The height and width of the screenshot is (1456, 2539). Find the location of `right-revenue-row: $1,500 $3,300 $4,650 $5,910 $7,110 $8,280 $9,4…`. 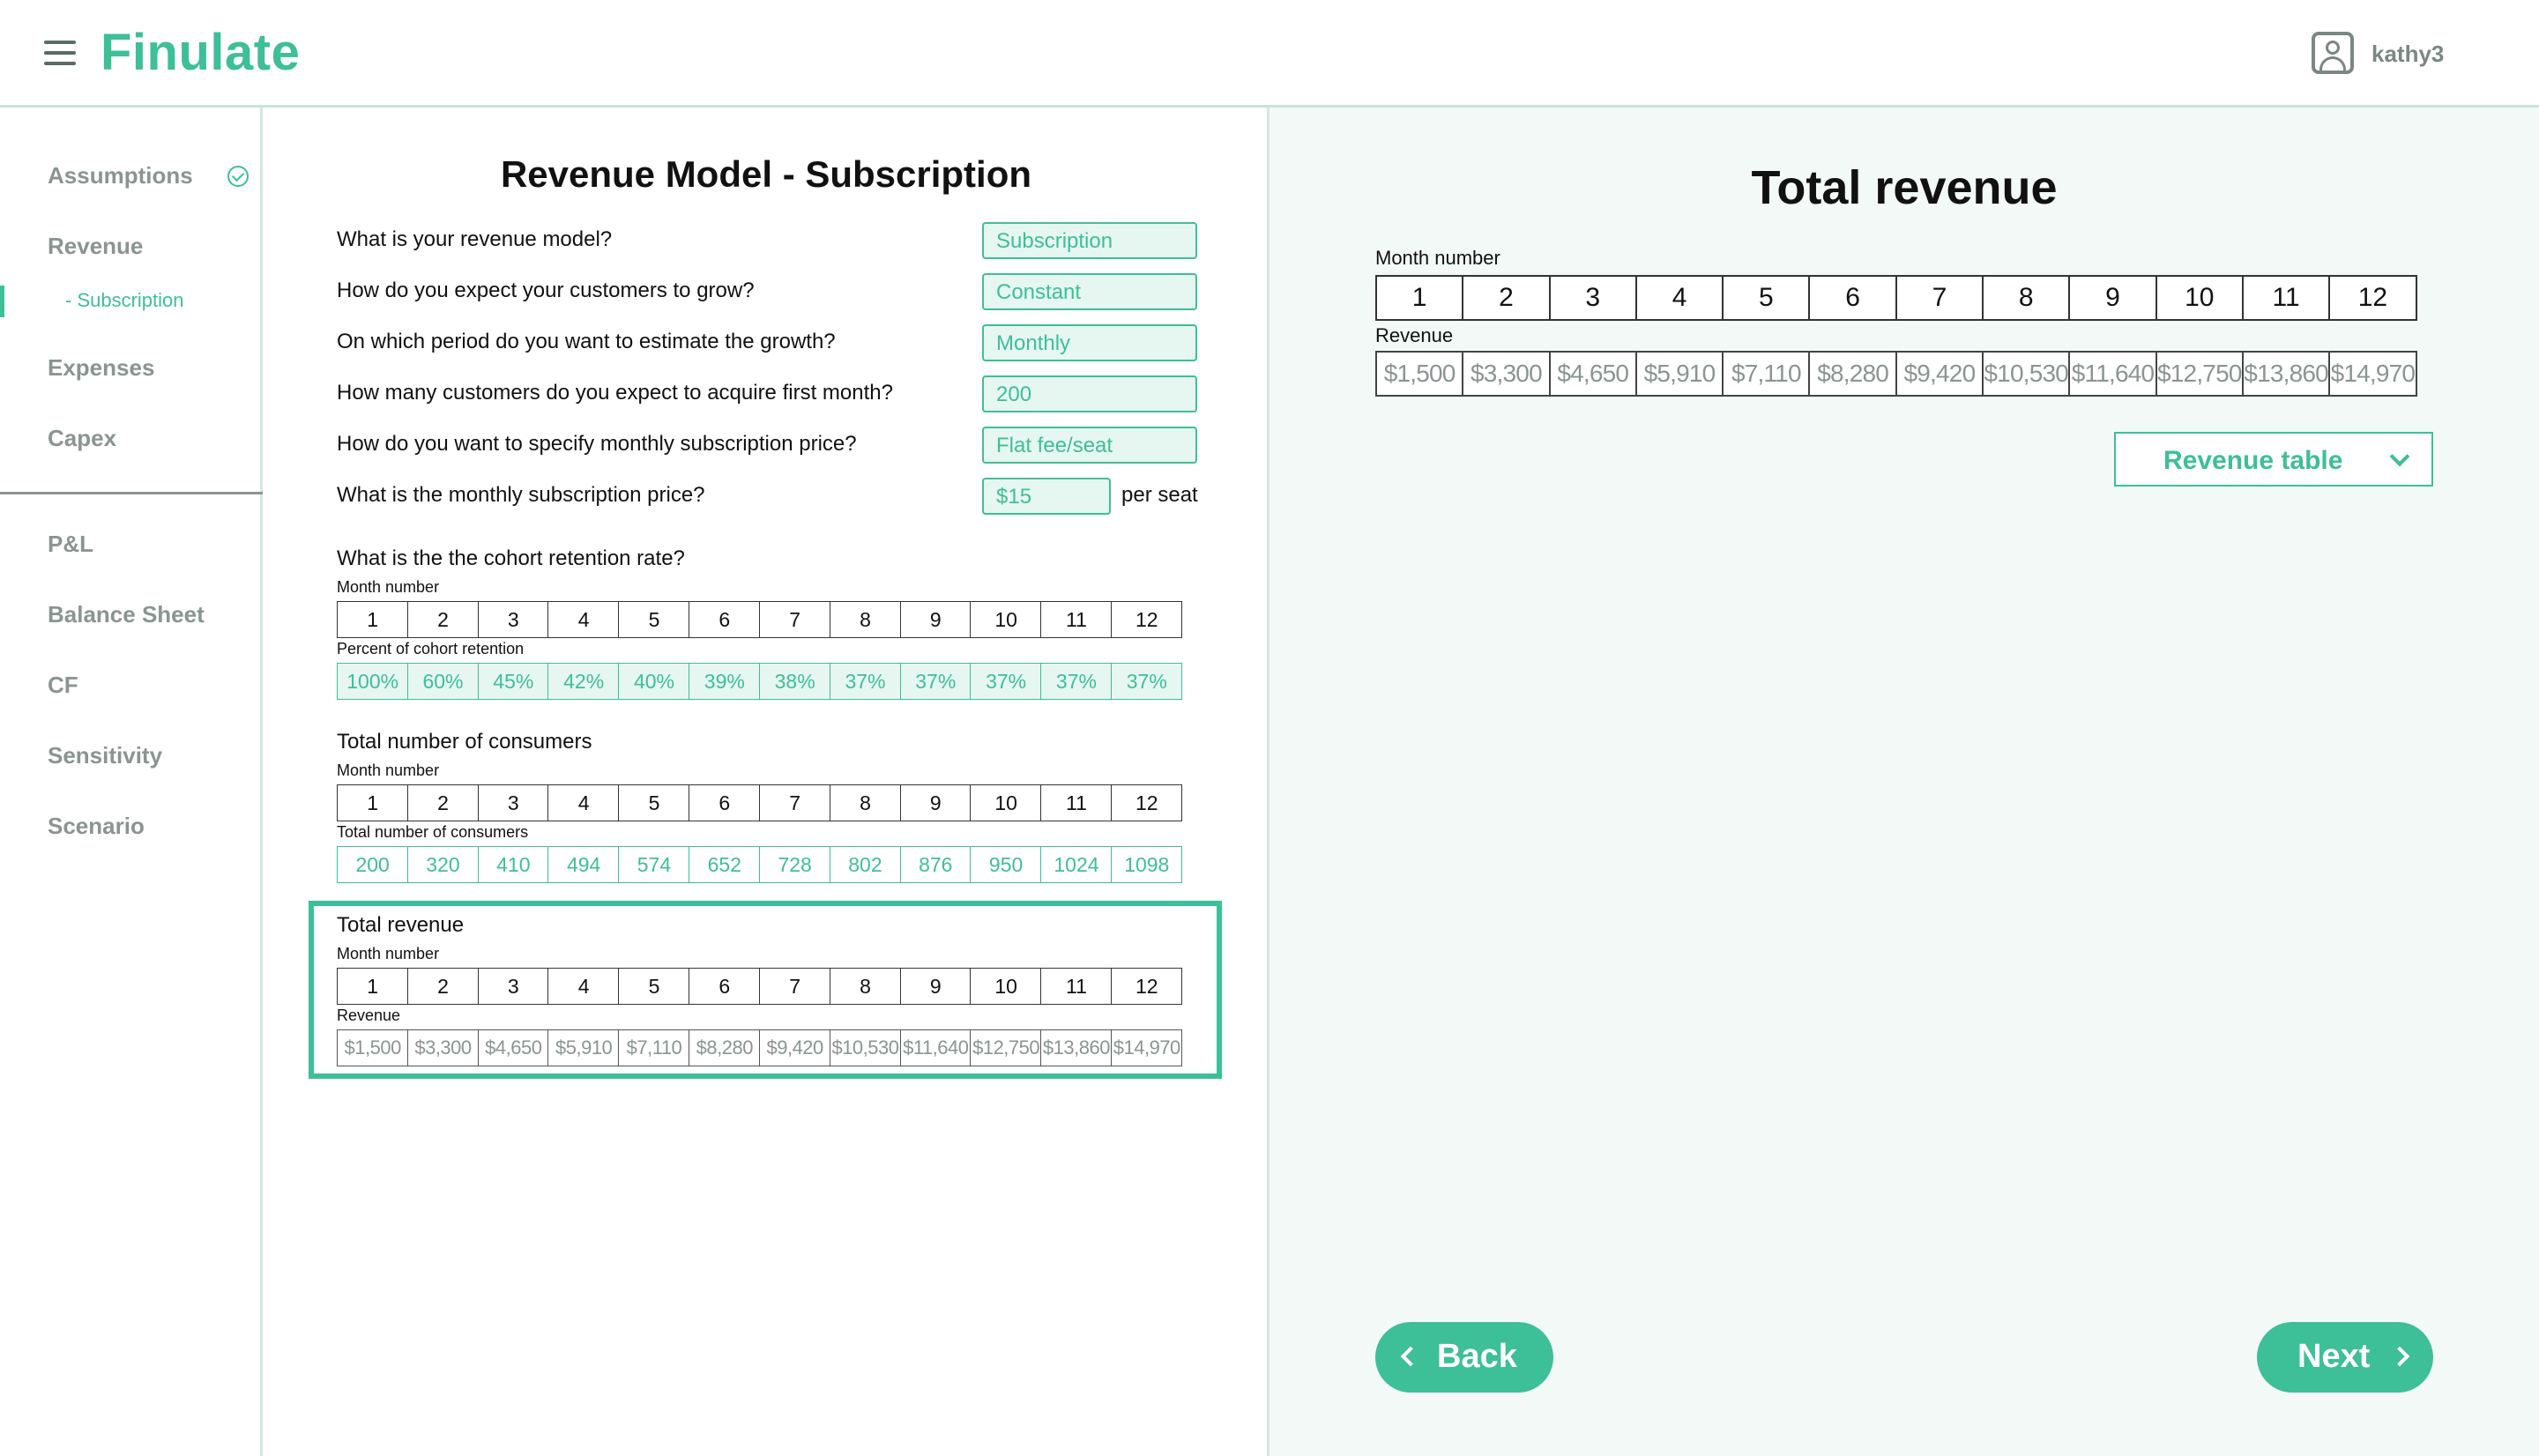

right-revenue-row: $1,500 $3,300 $4,650 $5,910 $7,110 $8,280 $9,4… is located at coordinates (1896, 374).